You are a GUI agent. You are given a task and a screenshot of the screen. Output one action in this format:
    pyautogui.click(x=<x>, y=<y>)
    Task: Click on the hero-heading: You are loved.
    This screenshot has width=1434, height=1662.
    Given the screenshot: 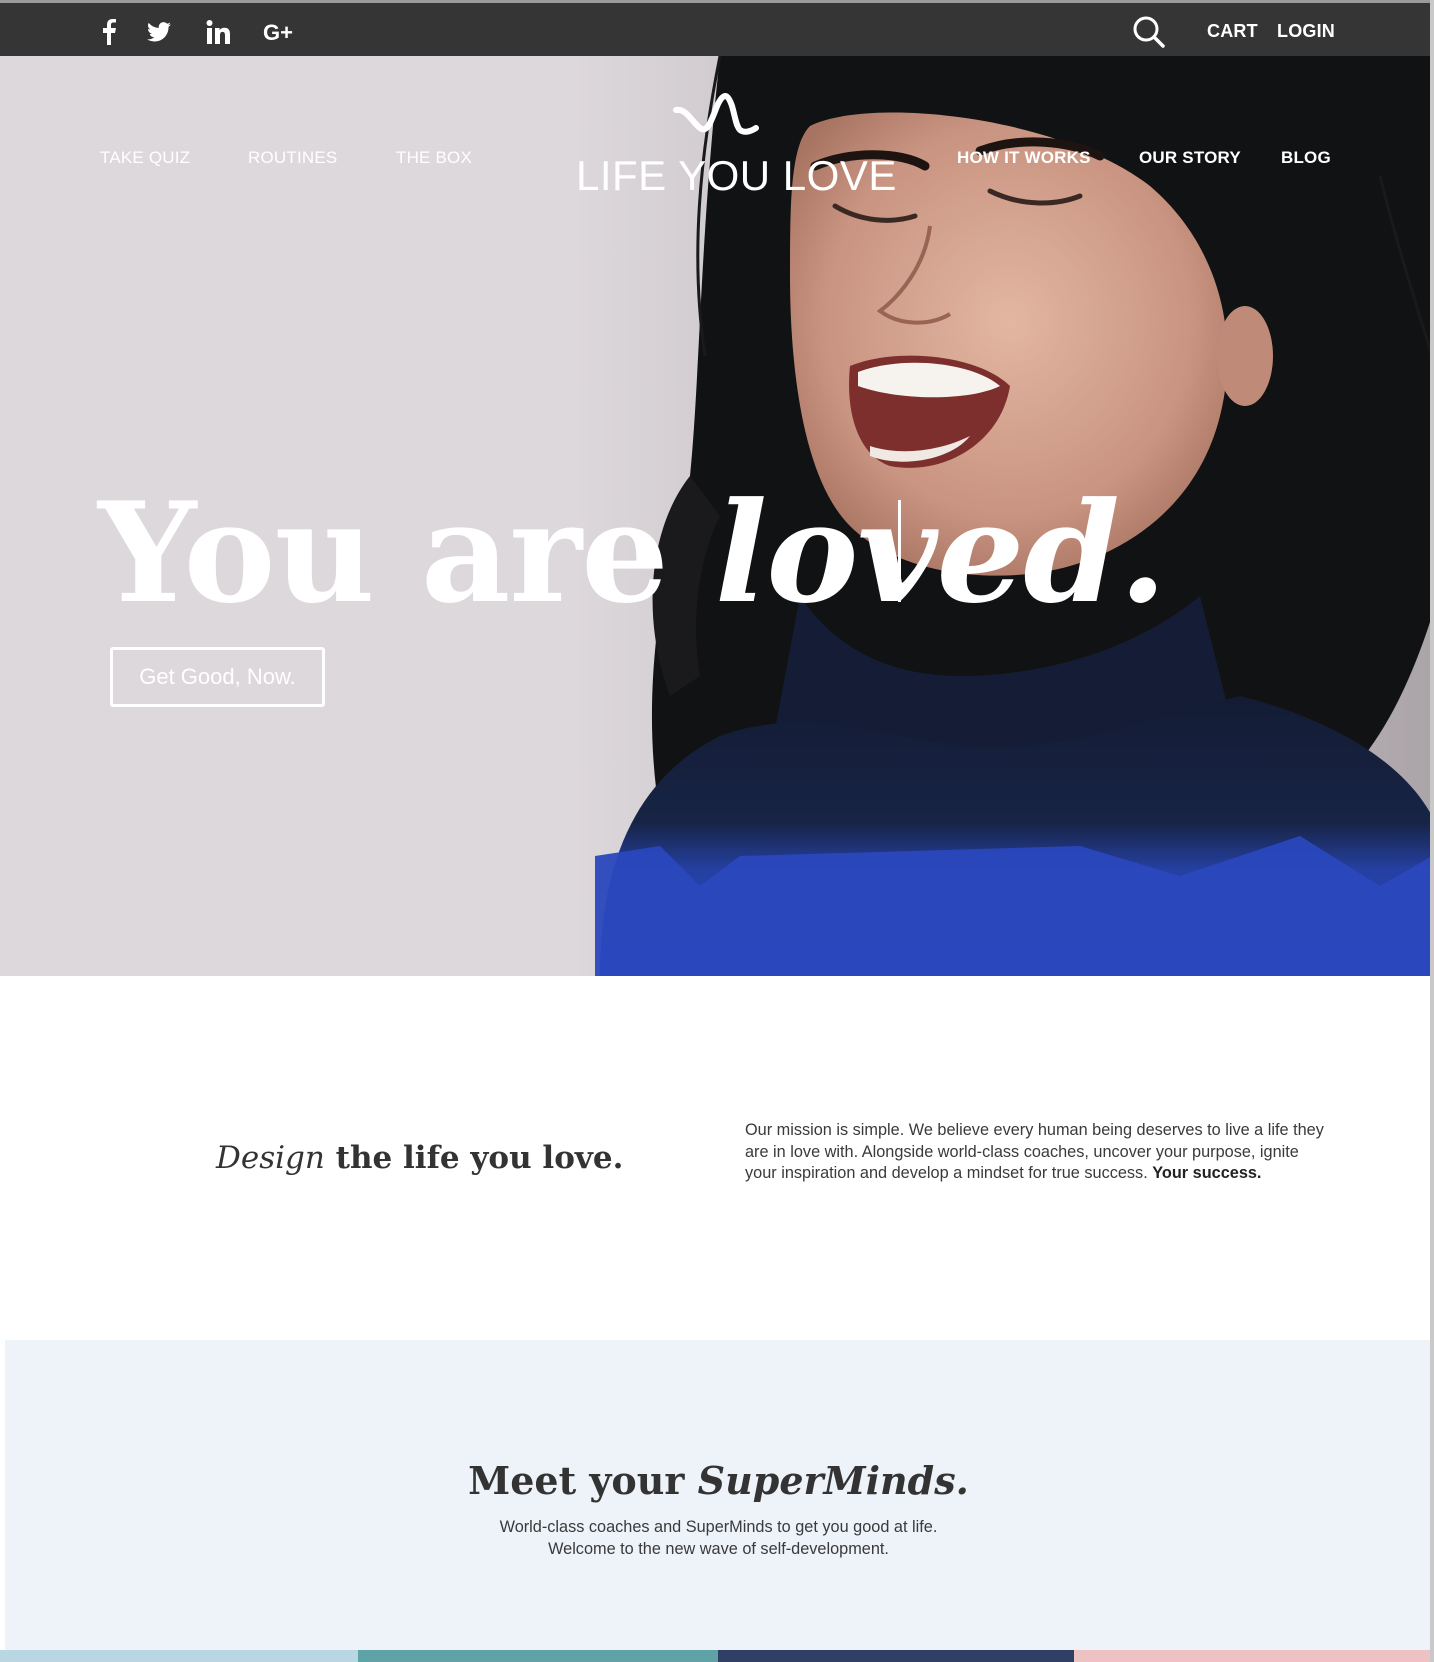 What is the action you would take?
    pyautogui.click(x=632, y=553)
    